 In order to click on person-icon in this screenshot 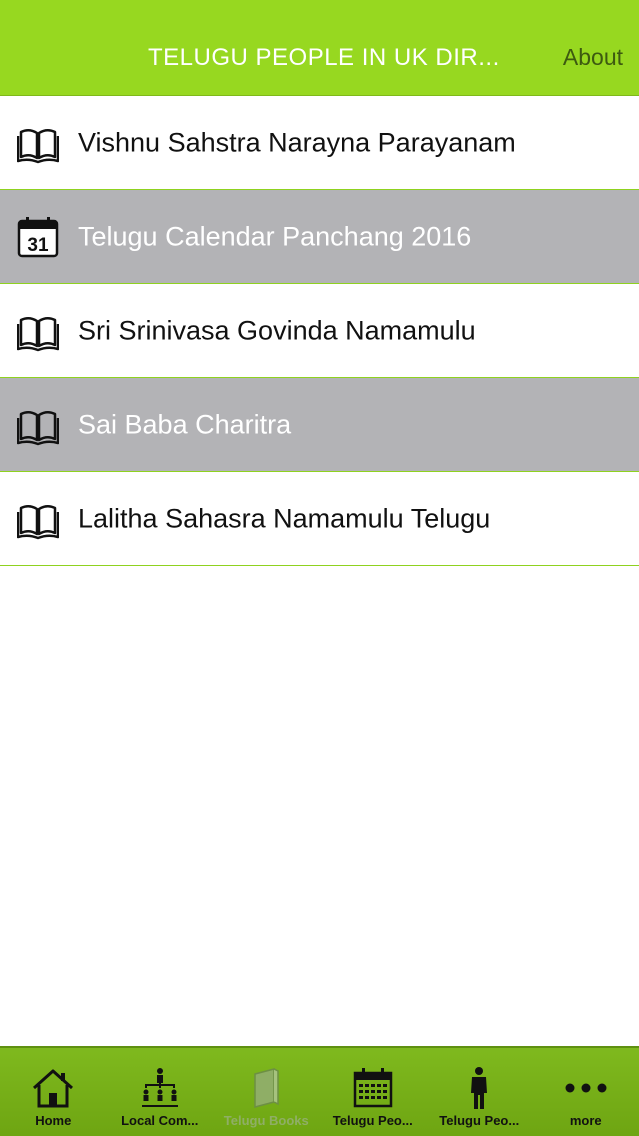, I will do `click(479, 1088)`.